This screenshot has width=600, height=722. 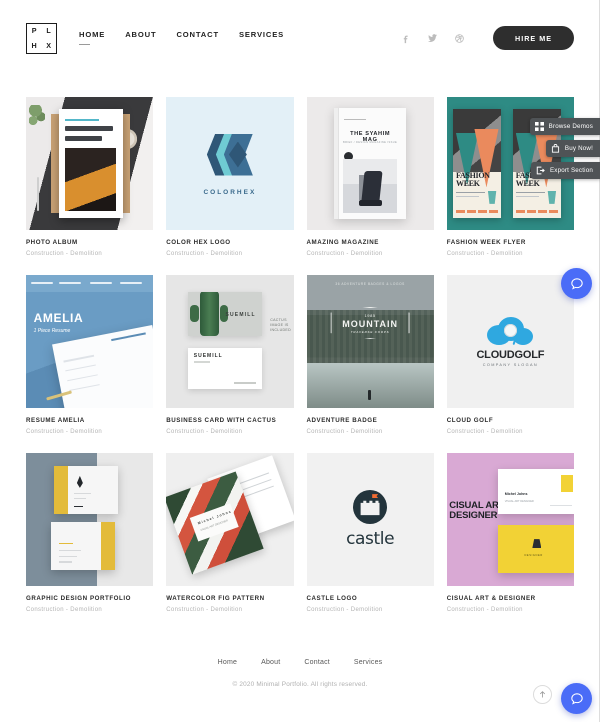 I want to click on twitter-icon, so click(x=432, y=38).